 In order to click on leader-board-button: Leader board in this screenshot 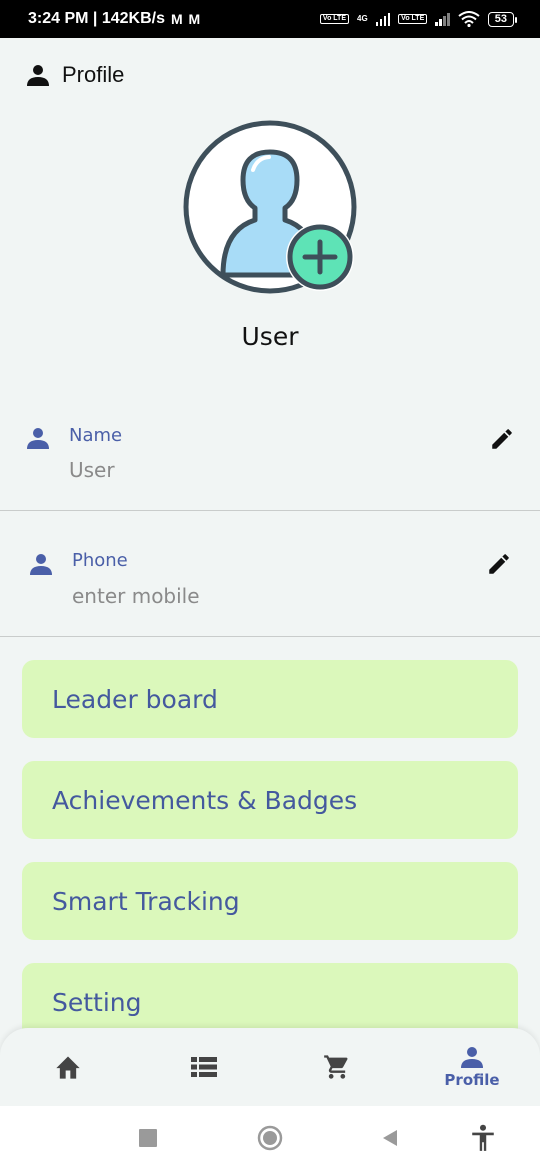, I will do `click(270, 699)`.